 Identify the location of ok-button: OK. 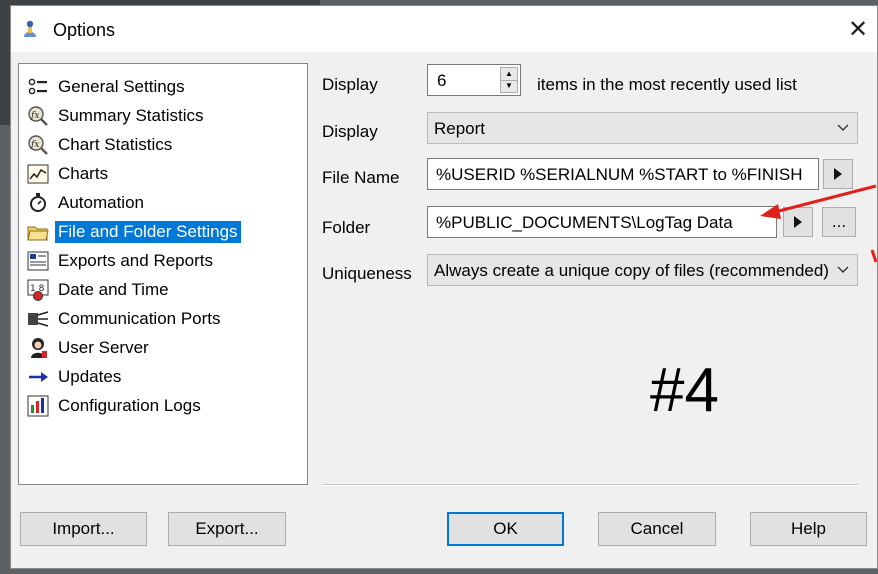
(505, 529).